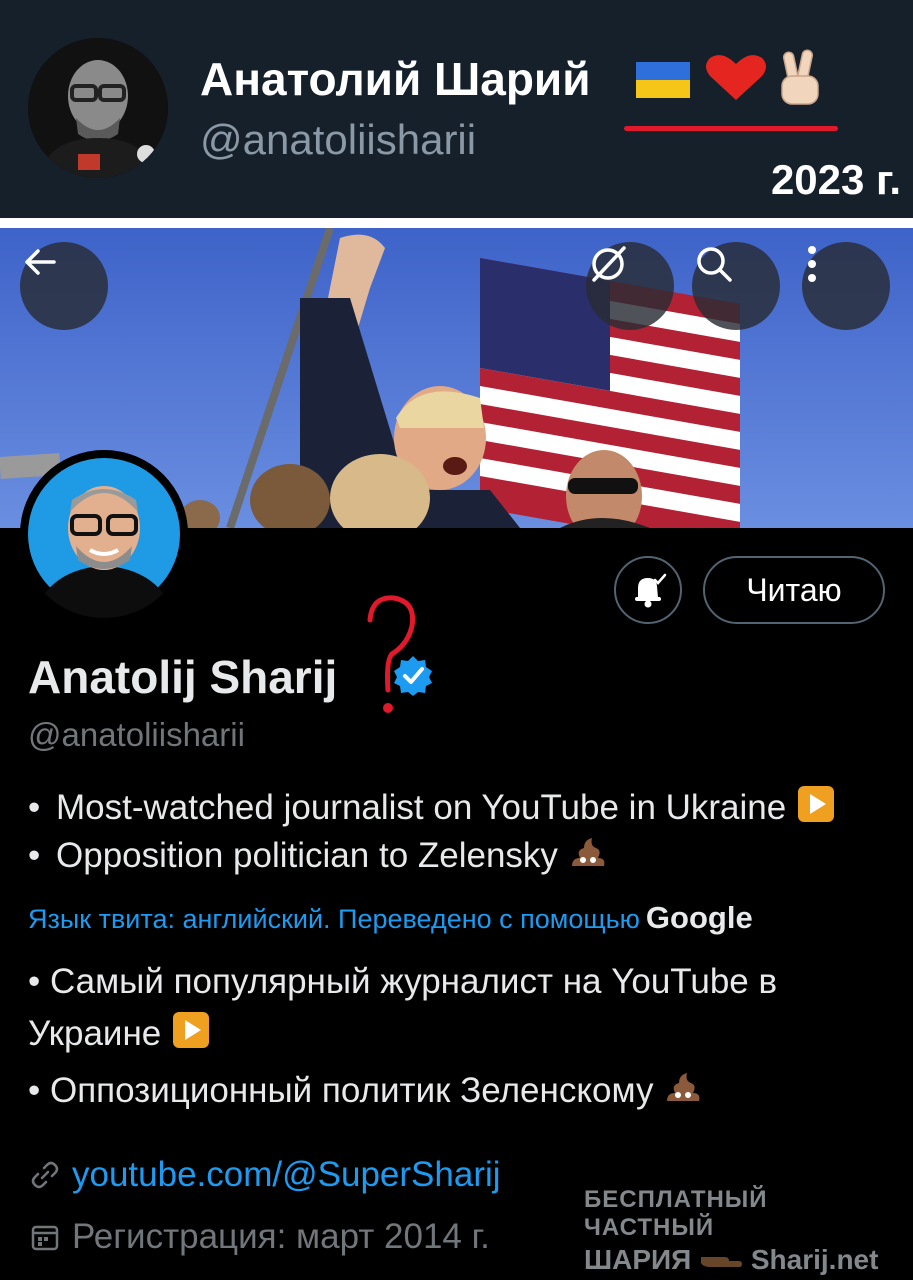 This screenshot has width=913, height=1280. Describe the element at coordinates (45, 1175) in the screenshot. I see `link-icon` at that location.